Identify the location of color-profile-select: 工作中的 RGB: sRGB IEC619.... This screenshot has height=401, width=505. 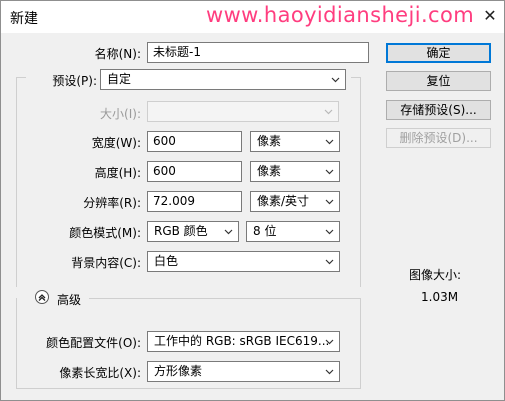
(243, 341).